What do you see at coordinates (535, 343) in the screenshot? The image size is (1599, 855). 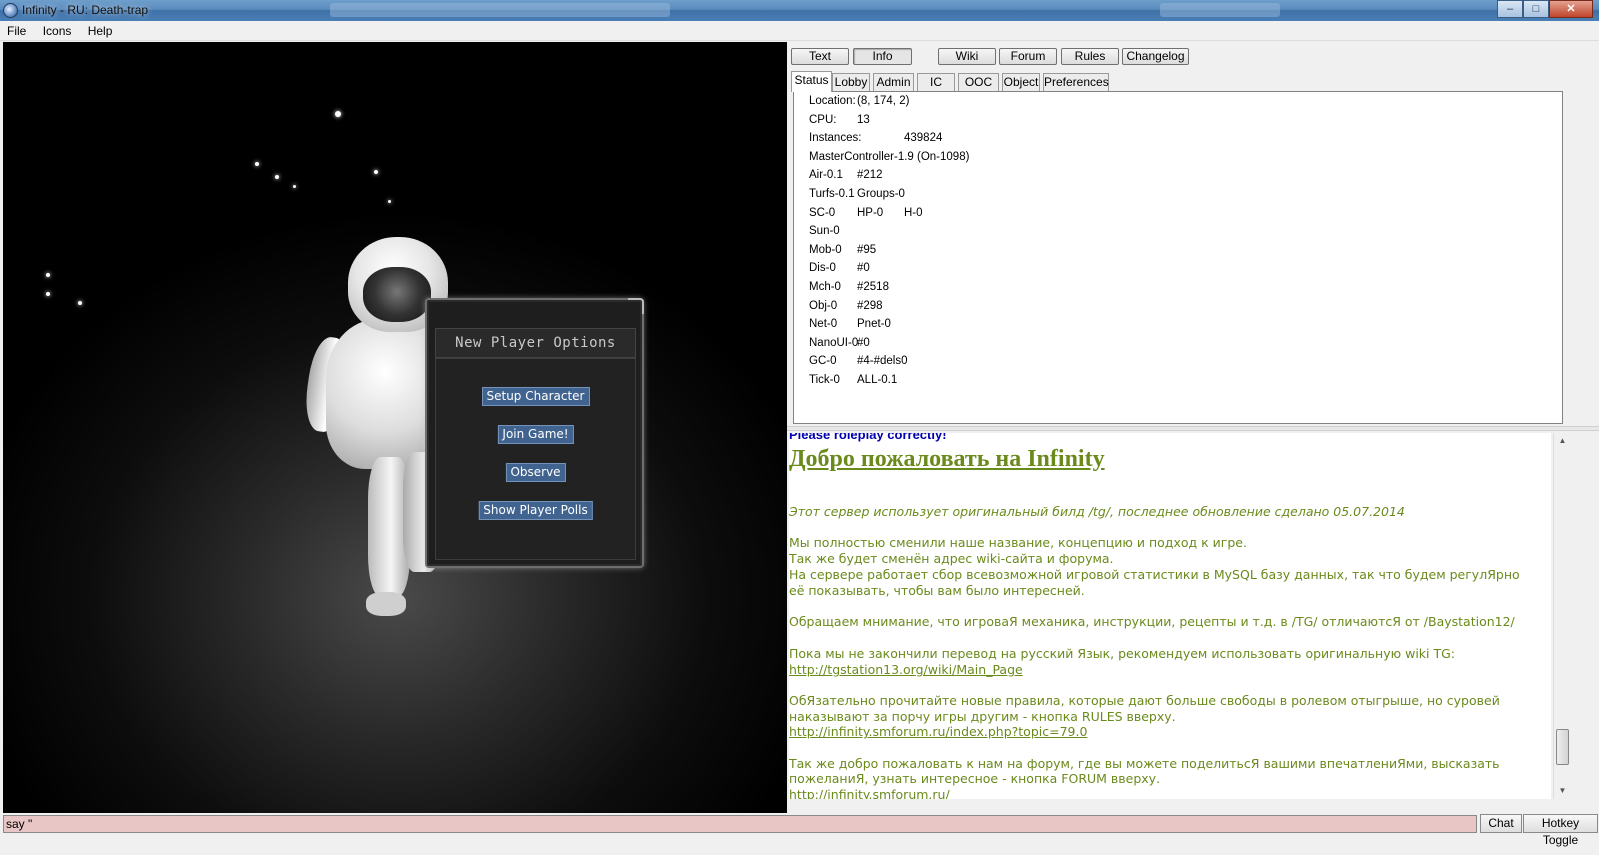 I see `panel-title: New Player Options` at bounding box center [535, 343].